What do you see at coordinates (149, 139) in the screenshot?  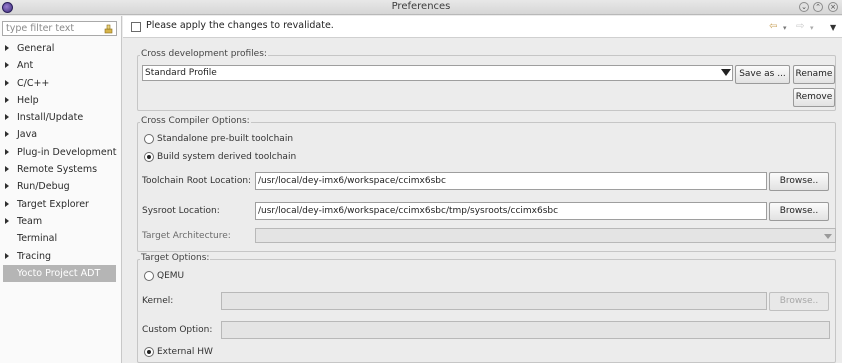 I see `standalone-toolchain-radio` at bounding box center [149, 139].